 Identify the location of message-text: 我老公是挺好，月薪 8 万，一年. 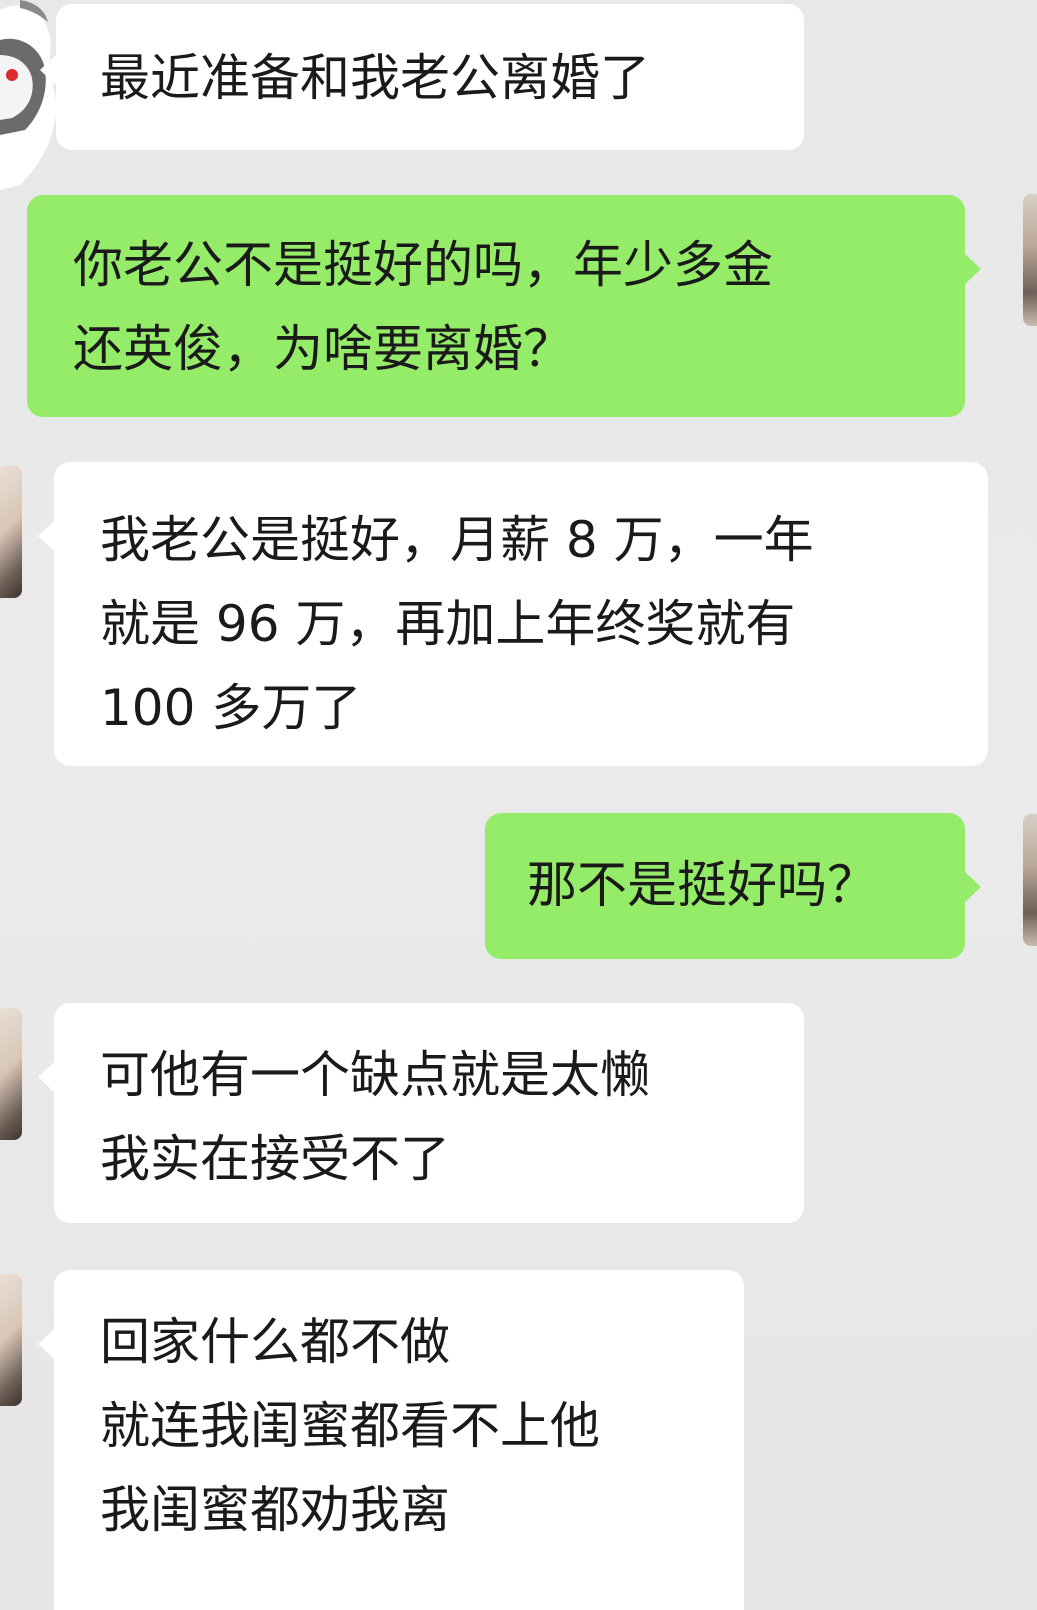
(457, 540).